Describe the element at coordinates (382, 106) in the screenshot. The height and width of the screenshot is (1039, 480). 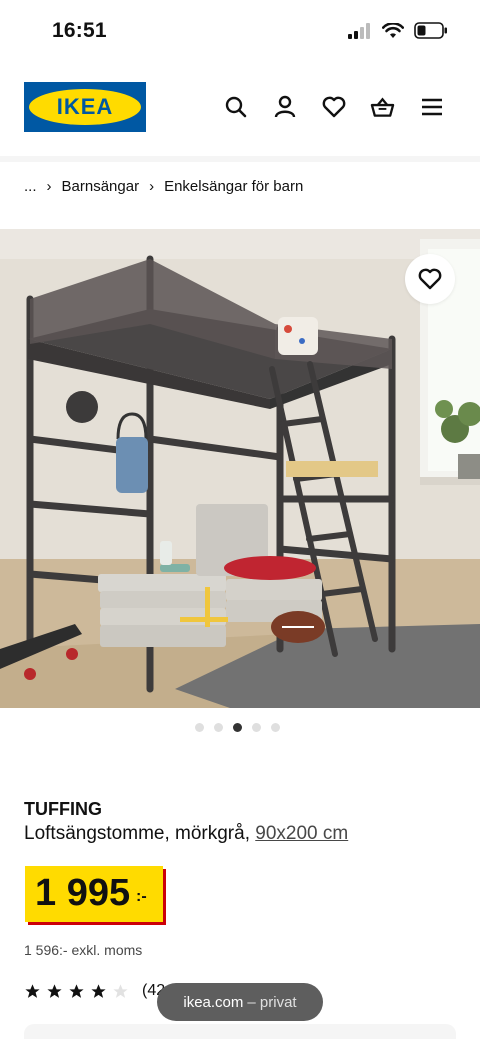
I see `basket-icon` at that location.